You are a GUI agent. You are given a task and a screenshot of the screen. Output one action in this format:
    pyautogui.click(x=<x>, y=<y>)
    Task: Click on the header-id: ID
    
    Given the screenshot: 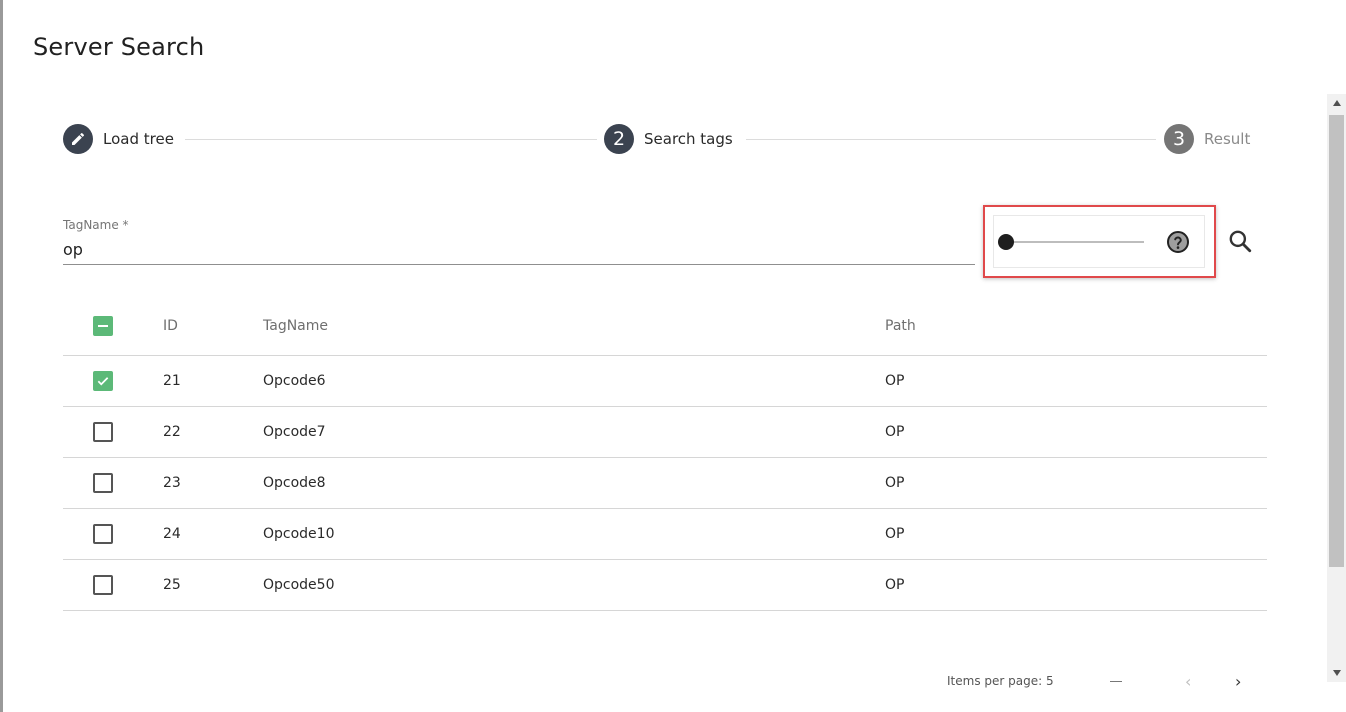 What is the action you would take?
    pyautogui.click(x=170, y=325)
    